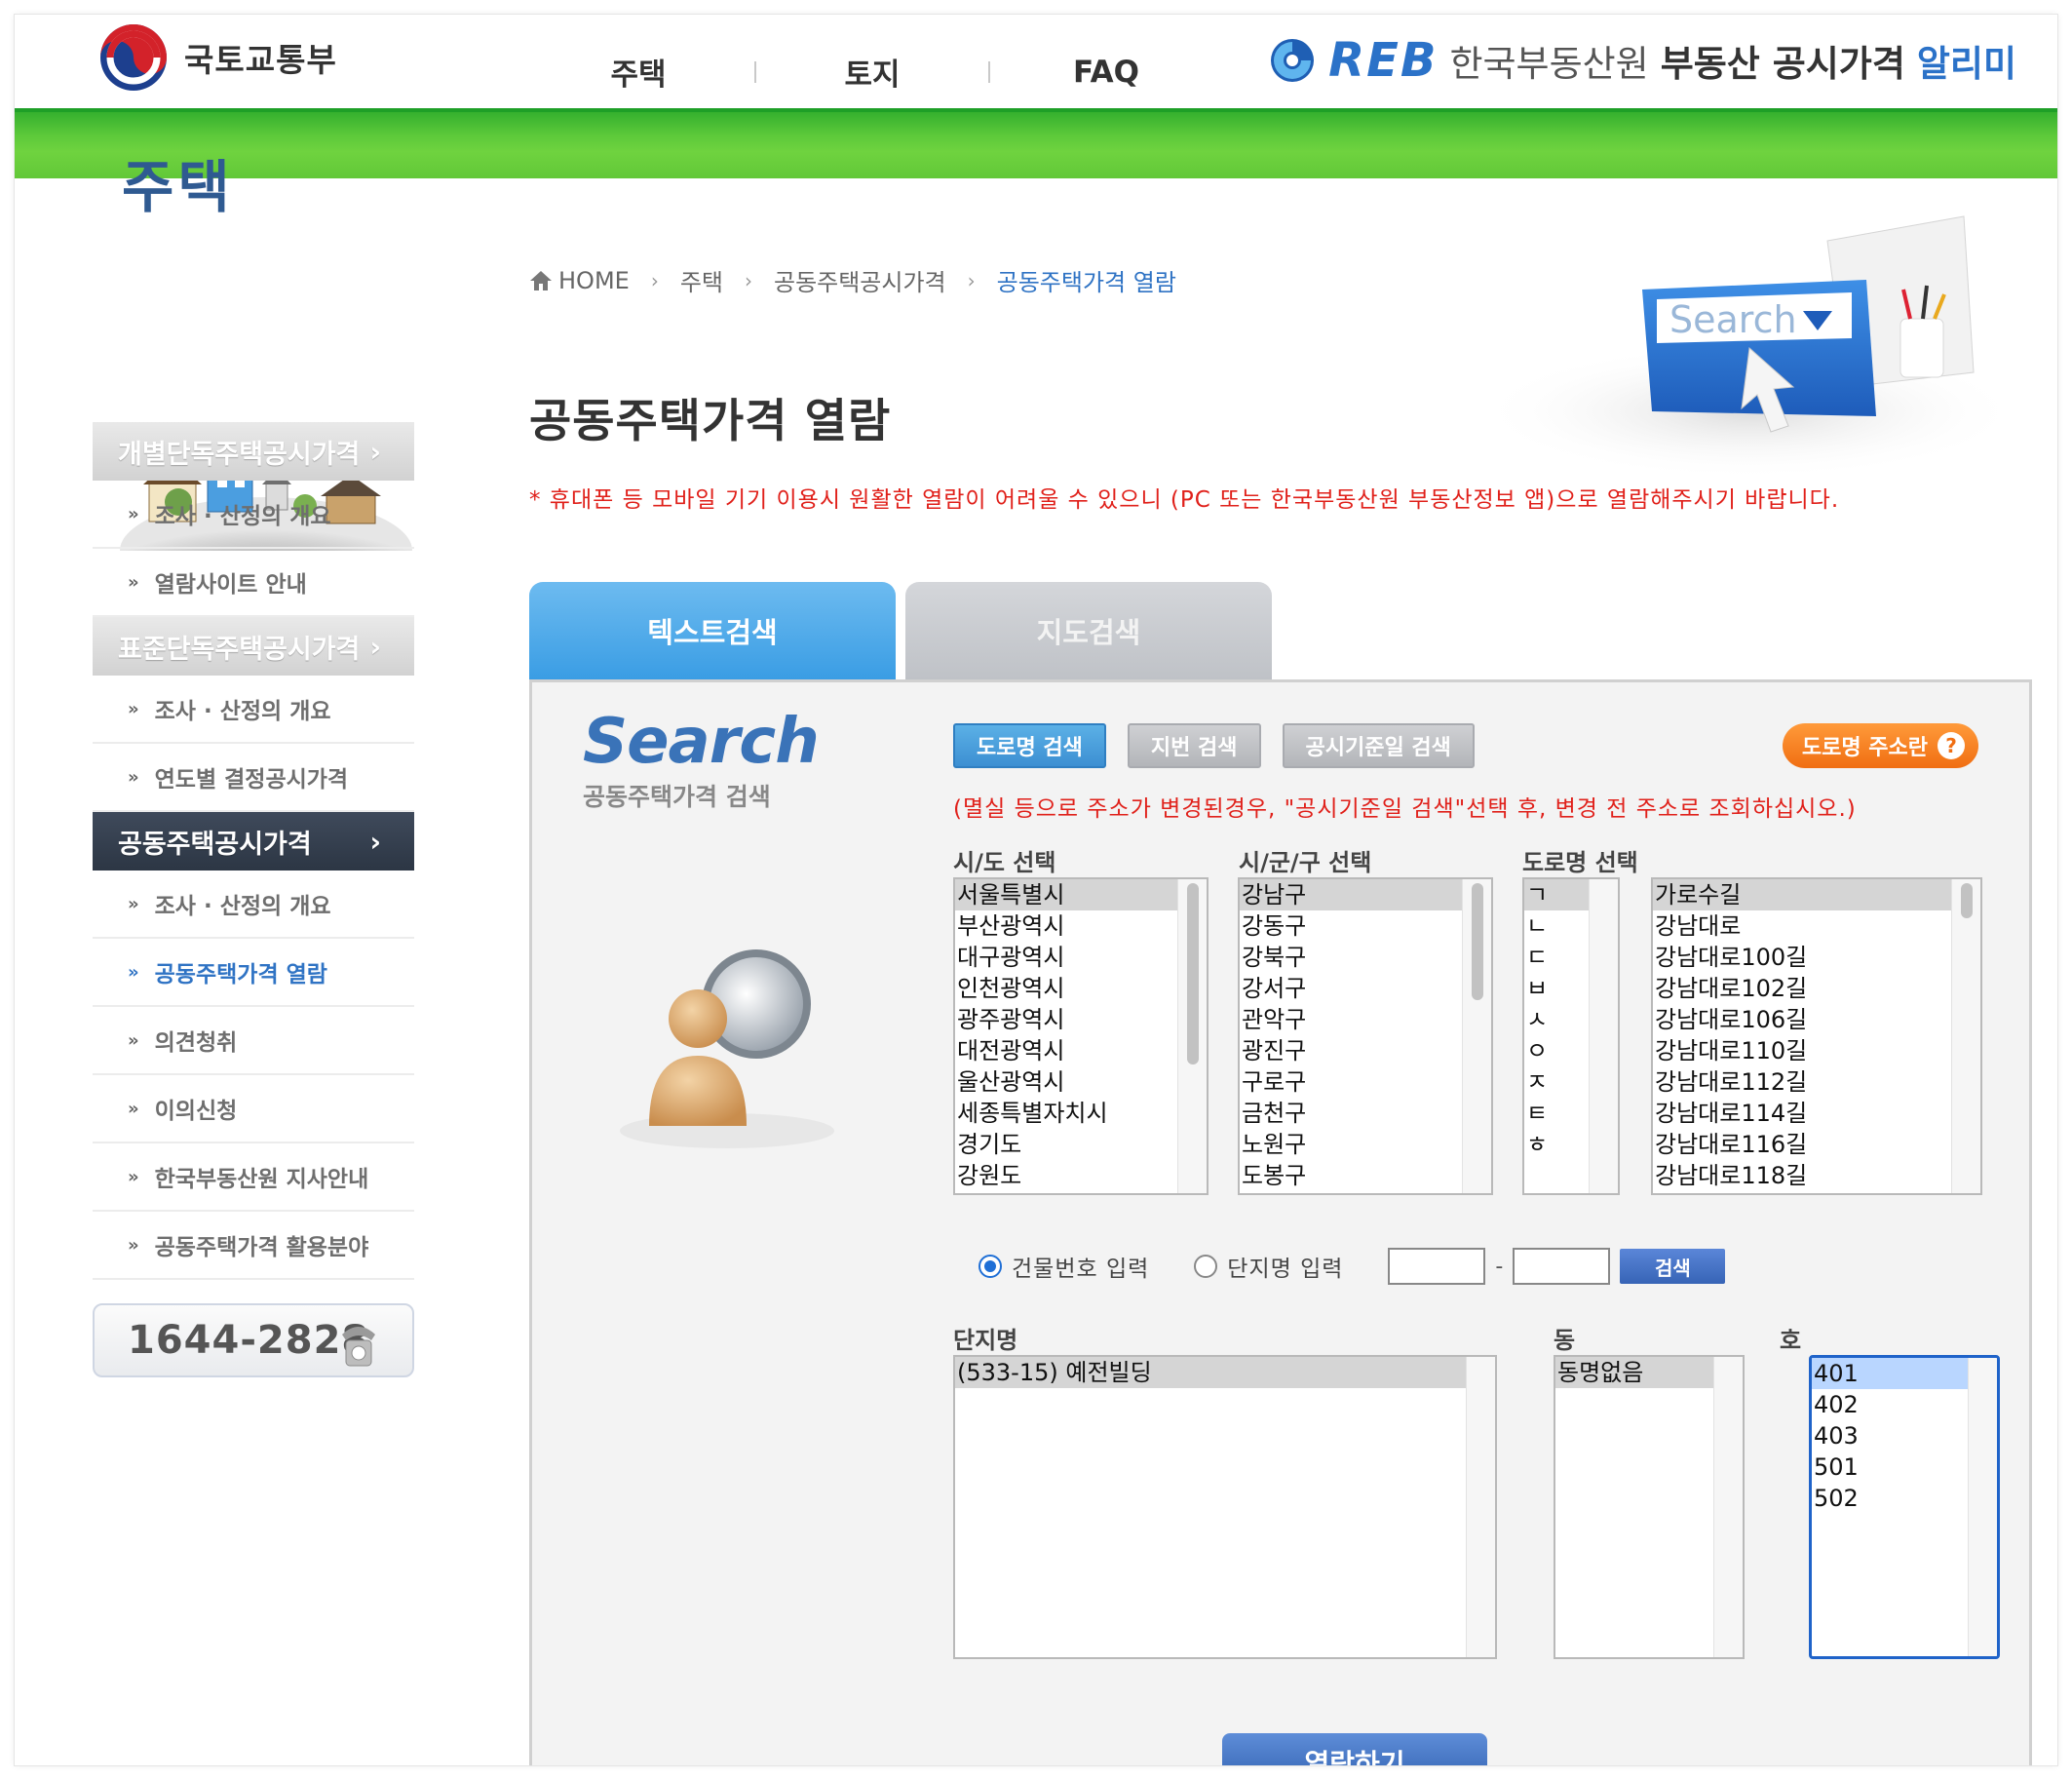  What do you see at coordinates (1816, 1050) in the screenshot?
I see `road-name-option: 강남대로110길` at bounding box center [1816, 1050].